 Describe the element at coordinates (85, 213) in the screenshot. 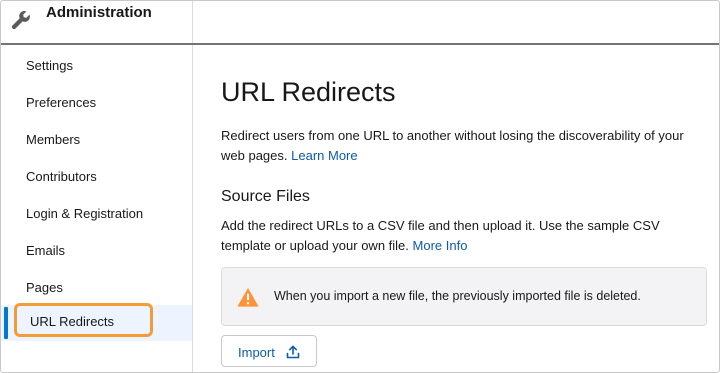

I see `sidebar-item-label: Login & Registration` at that location.